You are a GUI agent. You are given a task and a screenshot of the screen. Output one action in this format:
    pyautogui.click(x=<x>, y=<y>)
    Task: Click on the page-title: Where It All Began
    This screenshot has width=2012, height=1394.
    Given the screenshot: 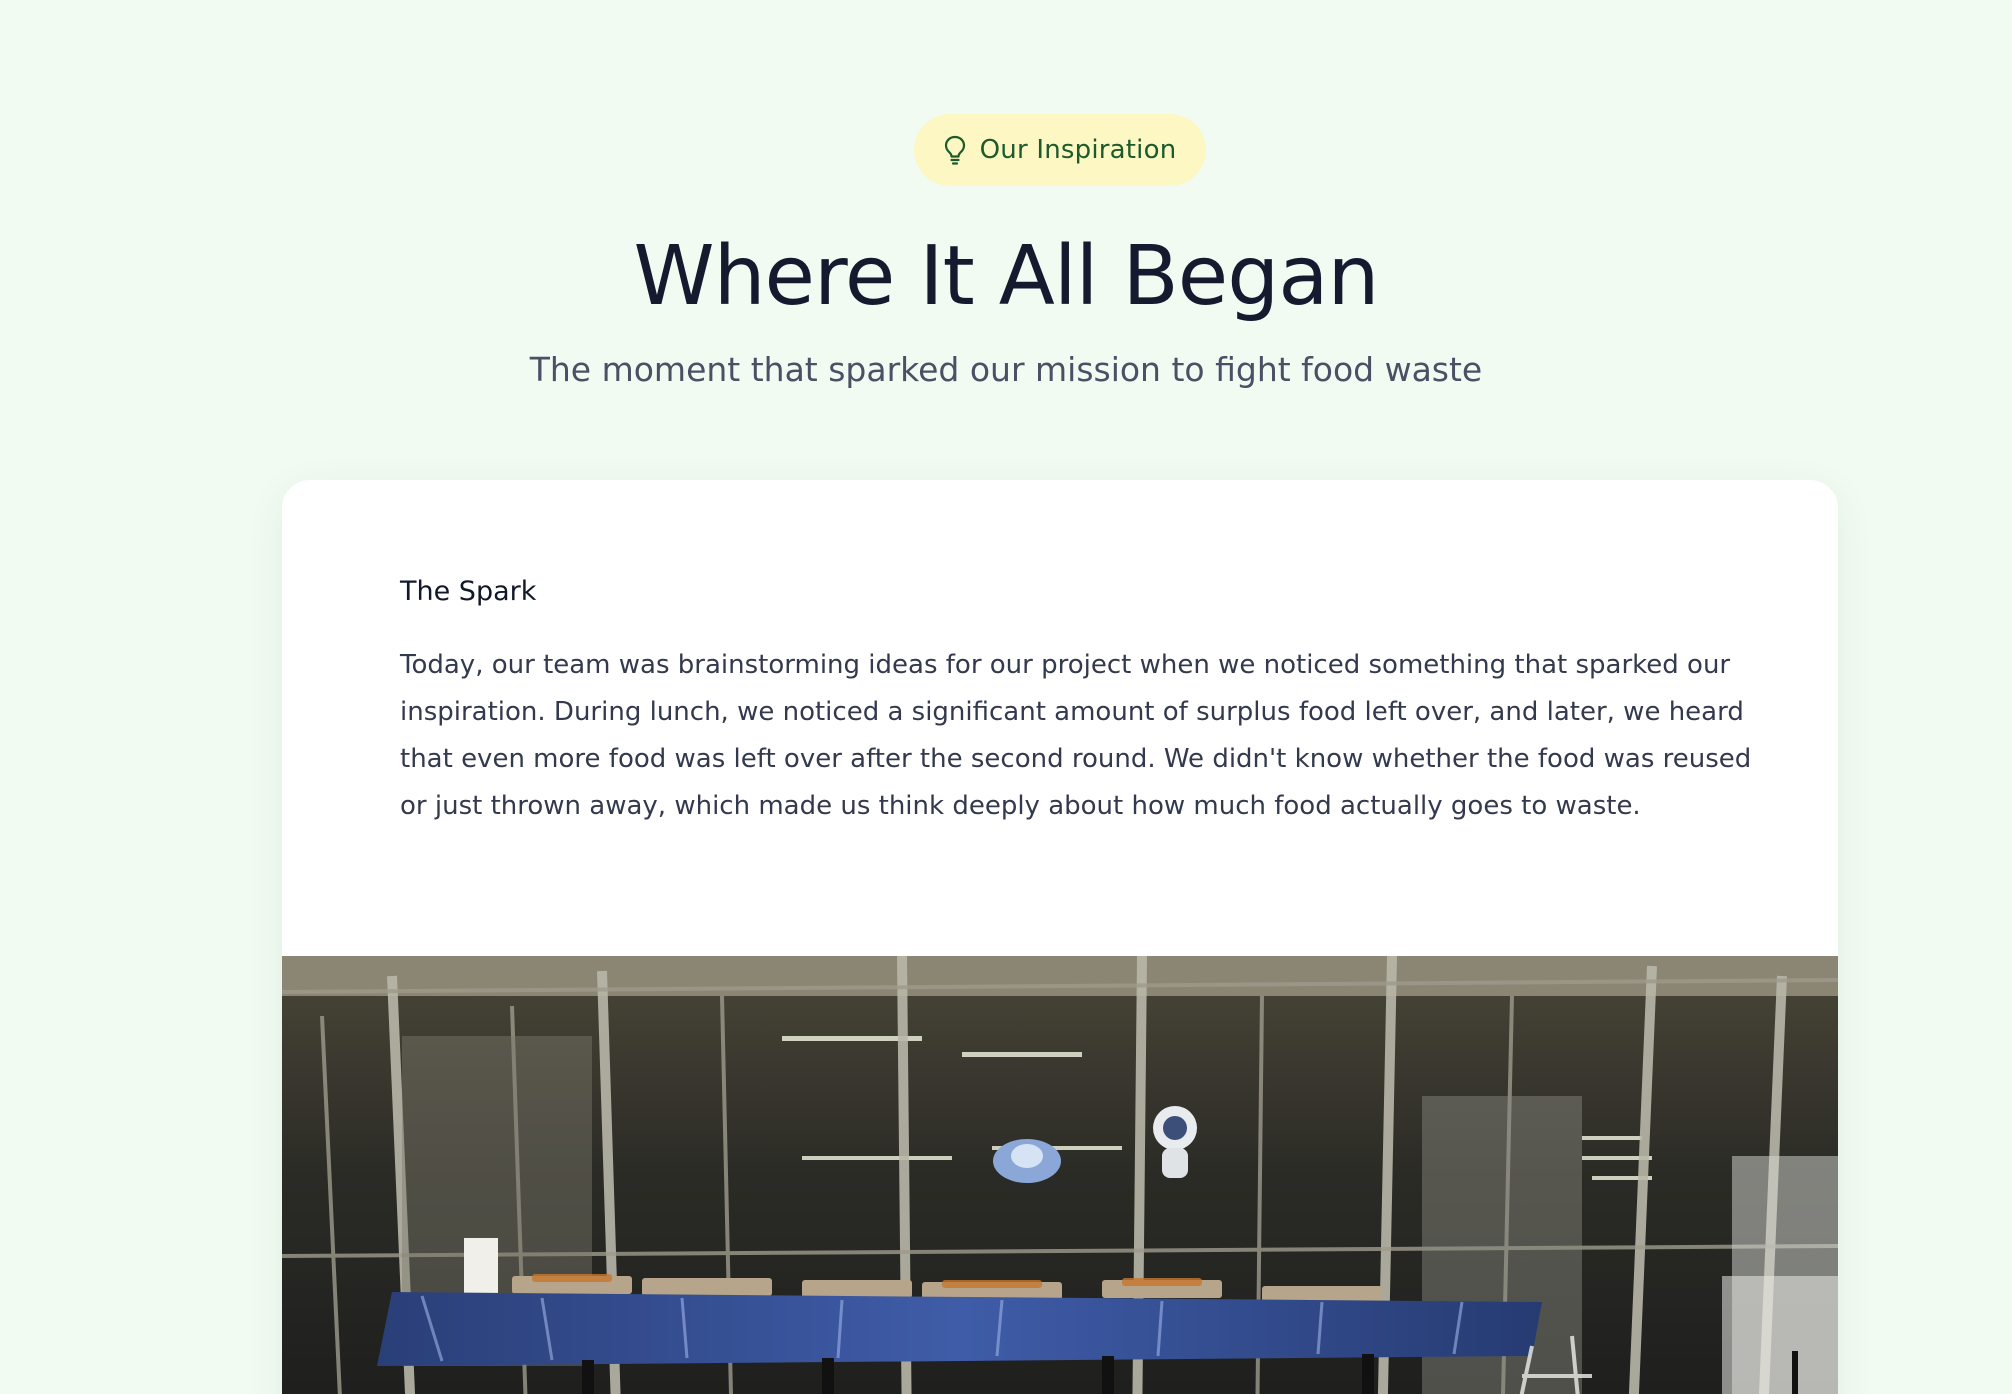 What is the action you would take?
    pyautogui.click(x=1006, y=276)
    